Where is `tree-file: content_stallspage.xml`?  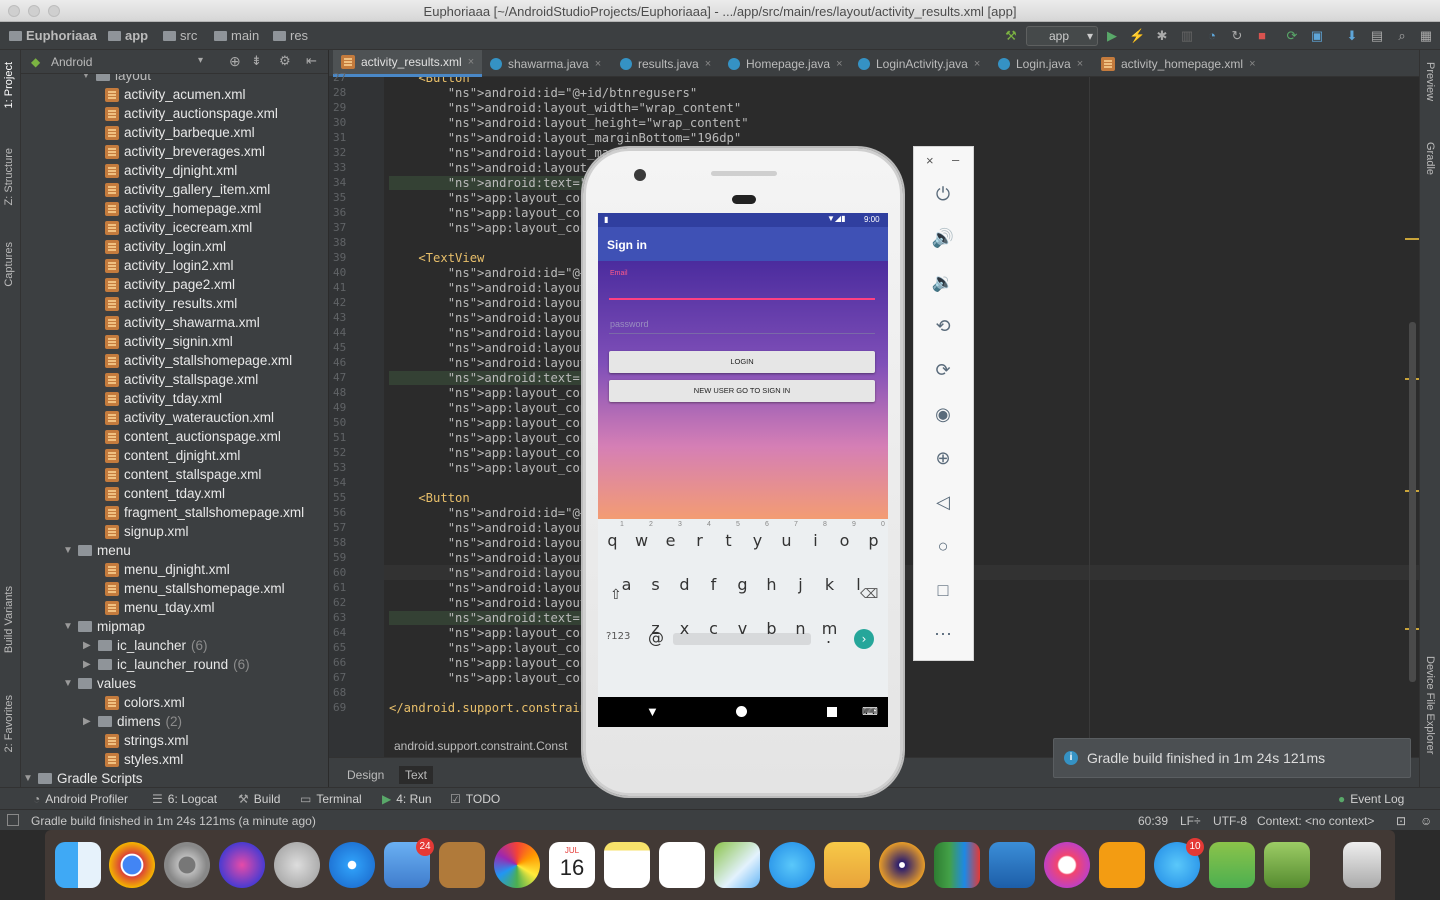 tree-file: content_stallspage.xml is located at coordinates (183, 474).